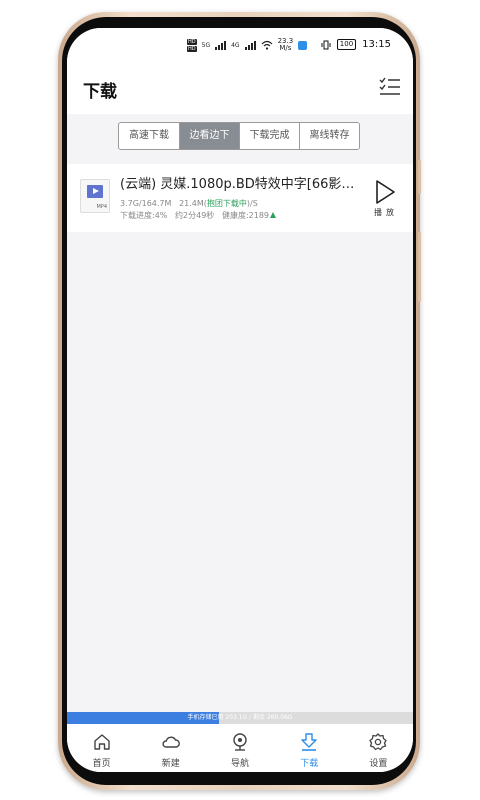 This screenshot has width=480, height=800. I want to click on file-type-label: MP4, so click(101, 207).